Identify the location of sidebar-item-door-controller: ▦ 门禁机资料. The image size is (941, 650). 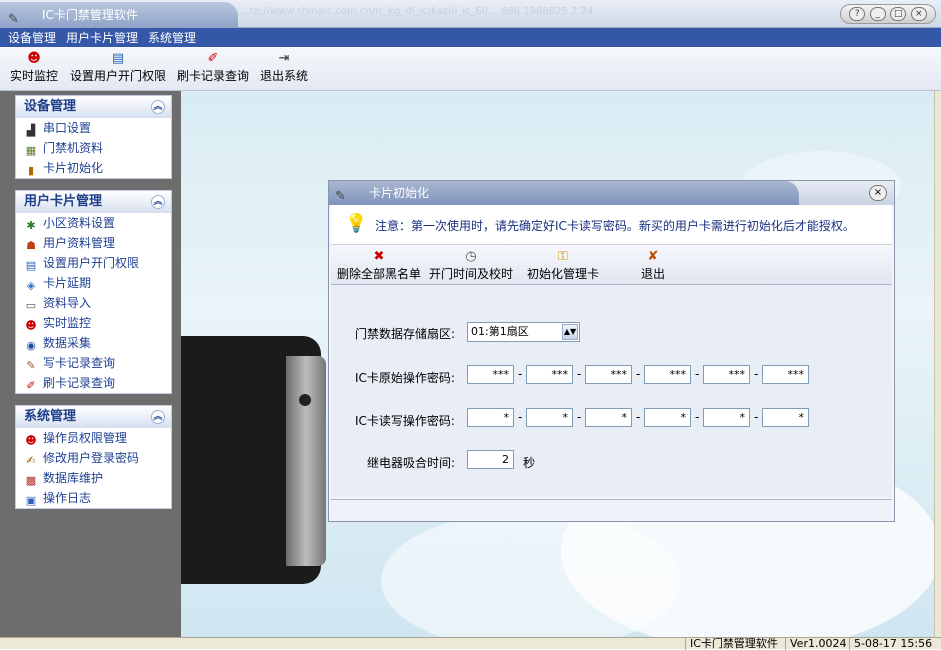
(93, 148).